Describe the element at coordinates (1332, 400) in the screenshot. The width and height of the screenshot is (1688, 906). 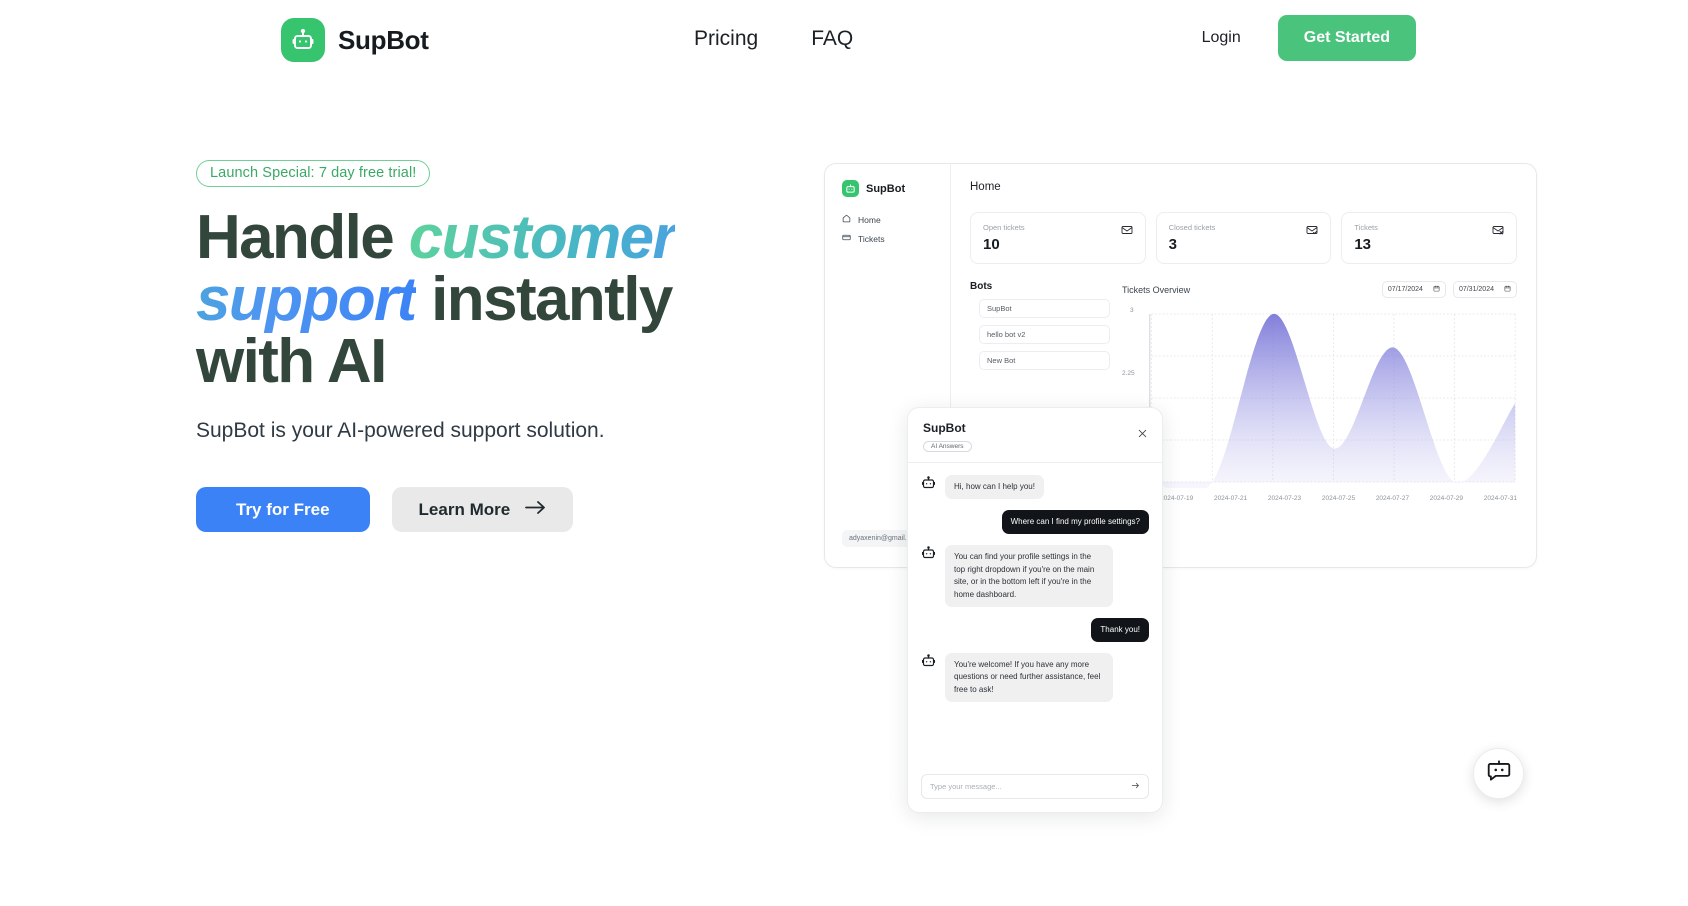
I see `chart-area-plot` at that location.